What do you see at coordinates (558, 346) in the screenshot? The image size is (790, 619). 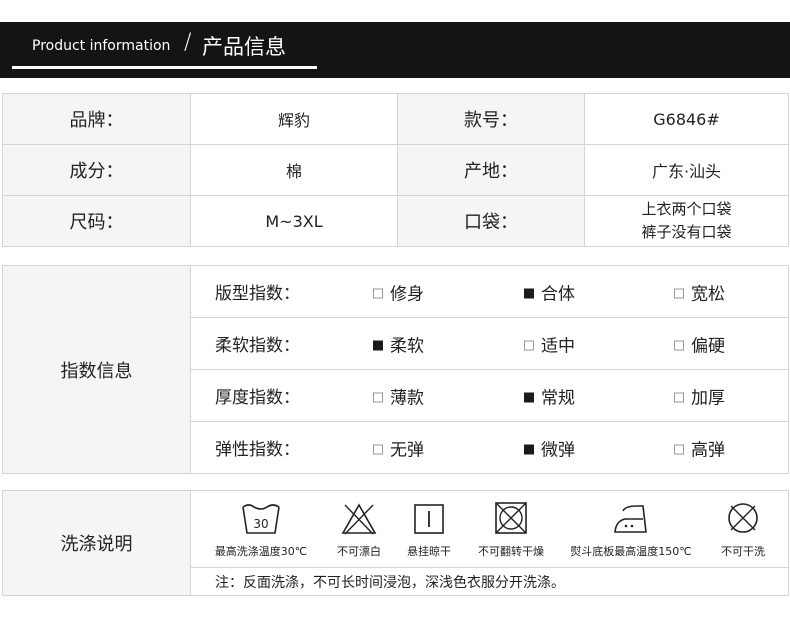 I see `index-option-label: 适中` at bounding box center [558, 346].